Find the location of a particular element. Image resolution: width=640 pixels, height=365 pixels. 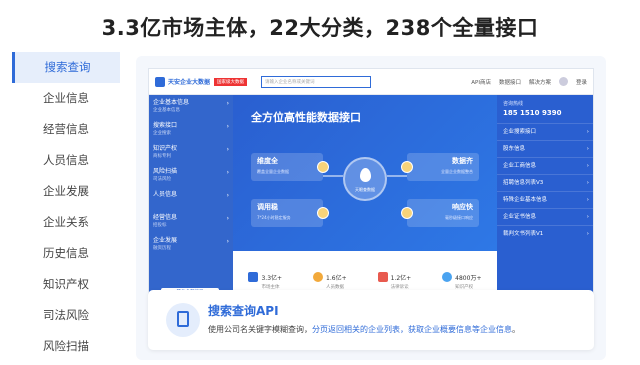

logo-mark-icon is located at coordinates (160, 81).